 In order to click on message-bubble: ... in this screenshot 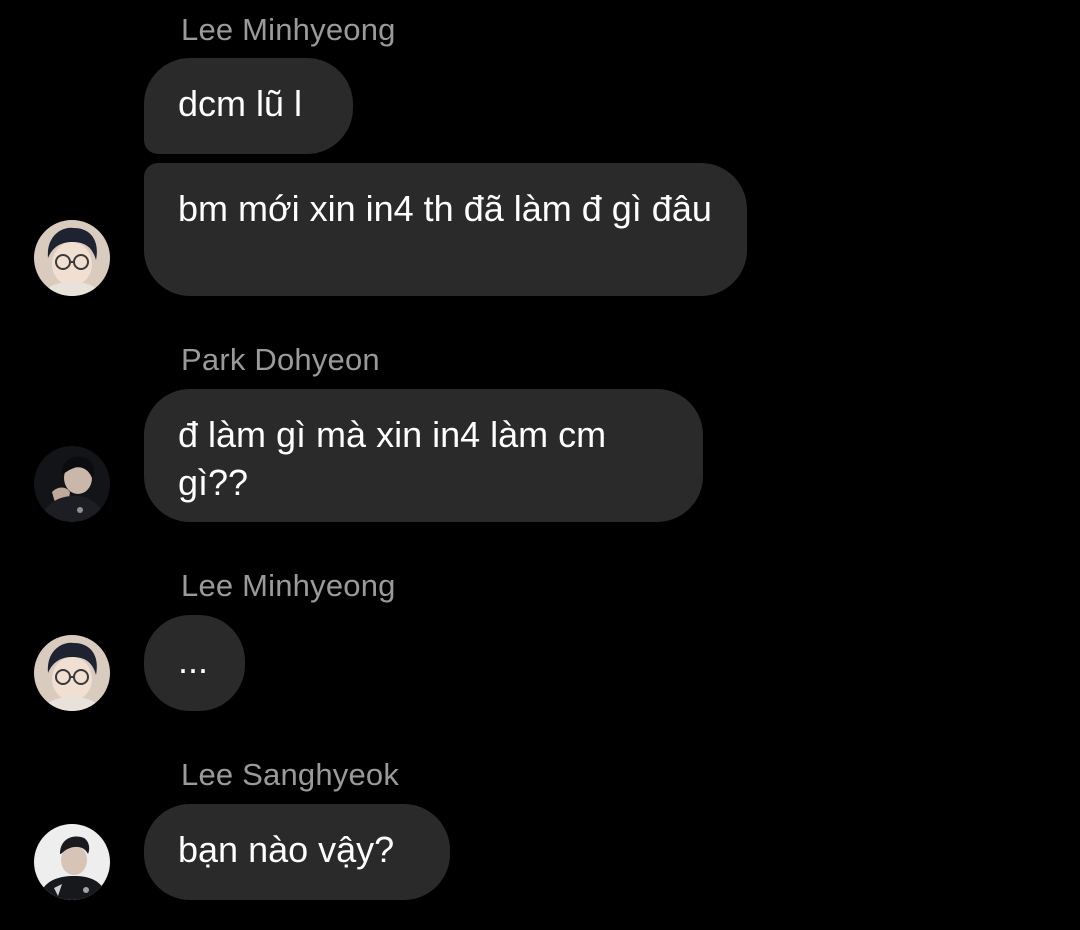, I will do `click(194, 663)`.